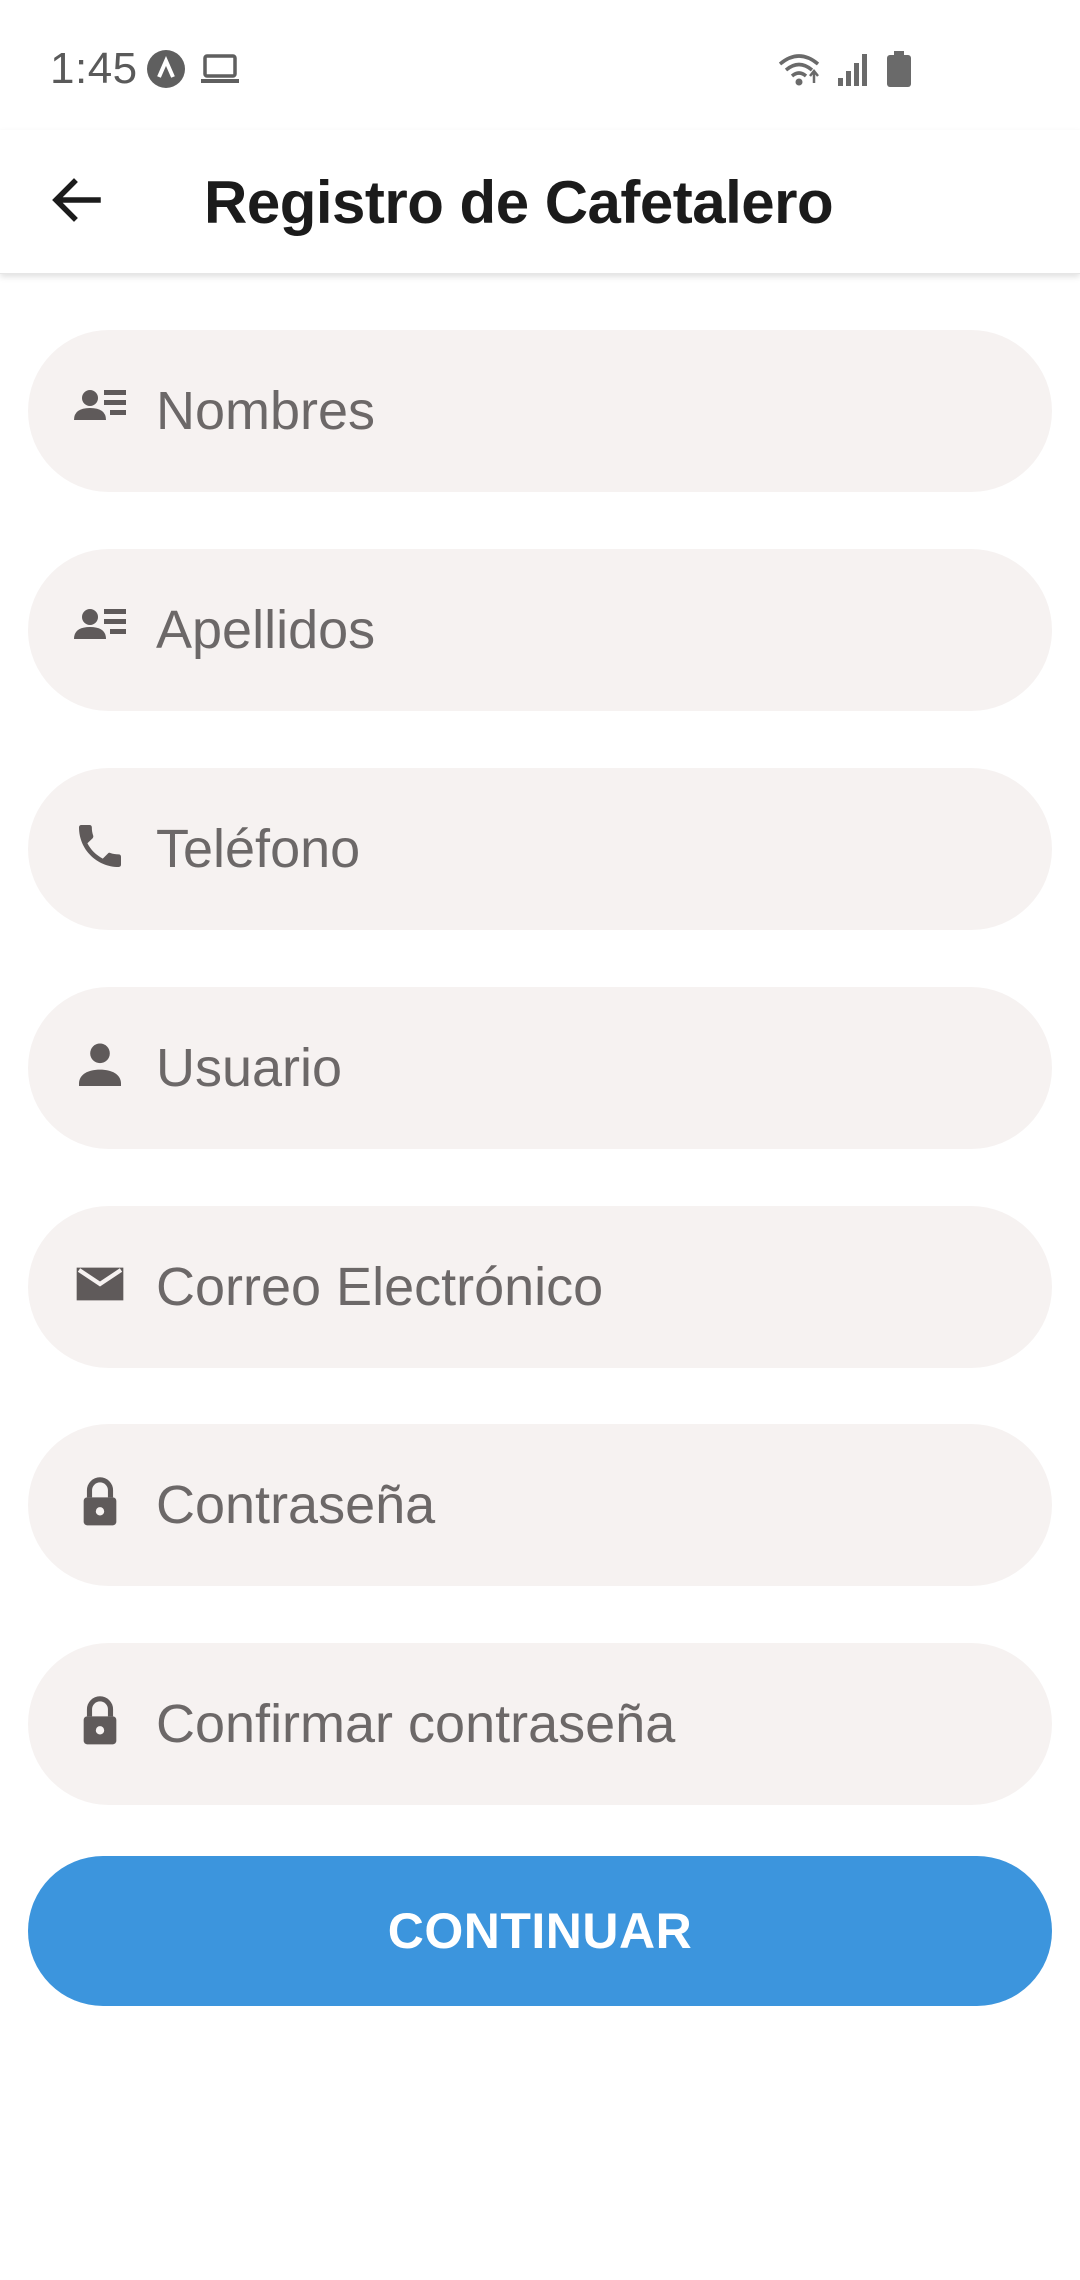  What do you see at coordinates (100, 1065) in the screenshot?
I see `person-icon` at bounding box center [100, 1065].